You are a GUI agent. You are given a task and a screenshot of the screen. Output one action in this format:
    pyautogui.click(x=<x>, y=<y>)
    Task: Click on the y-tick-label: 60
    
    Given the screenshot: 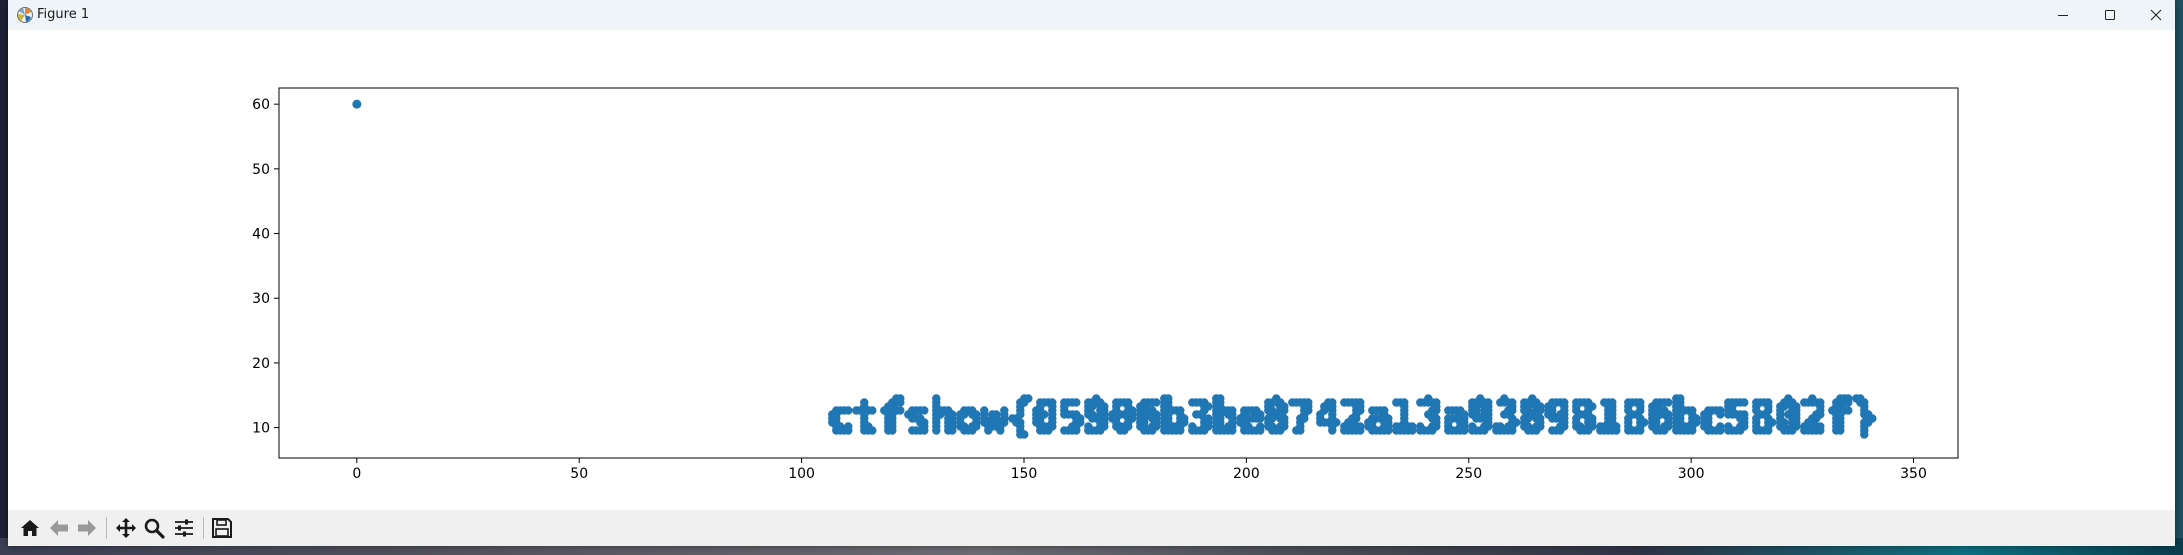 What is the action you would take?
    pyautogui.click(x=261, y=105)
    